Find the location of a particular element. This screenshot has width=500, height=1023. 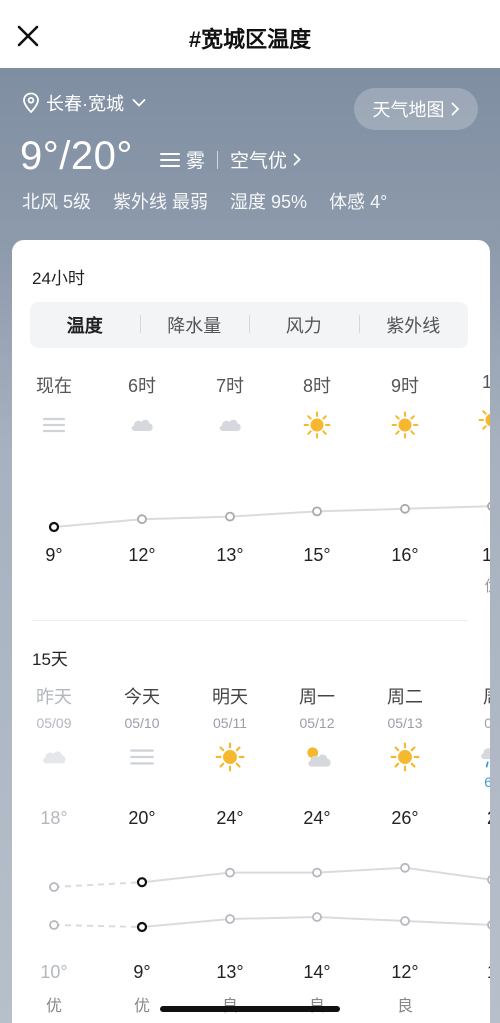

day-date: 05/09 is located at coordinates (54, 723).